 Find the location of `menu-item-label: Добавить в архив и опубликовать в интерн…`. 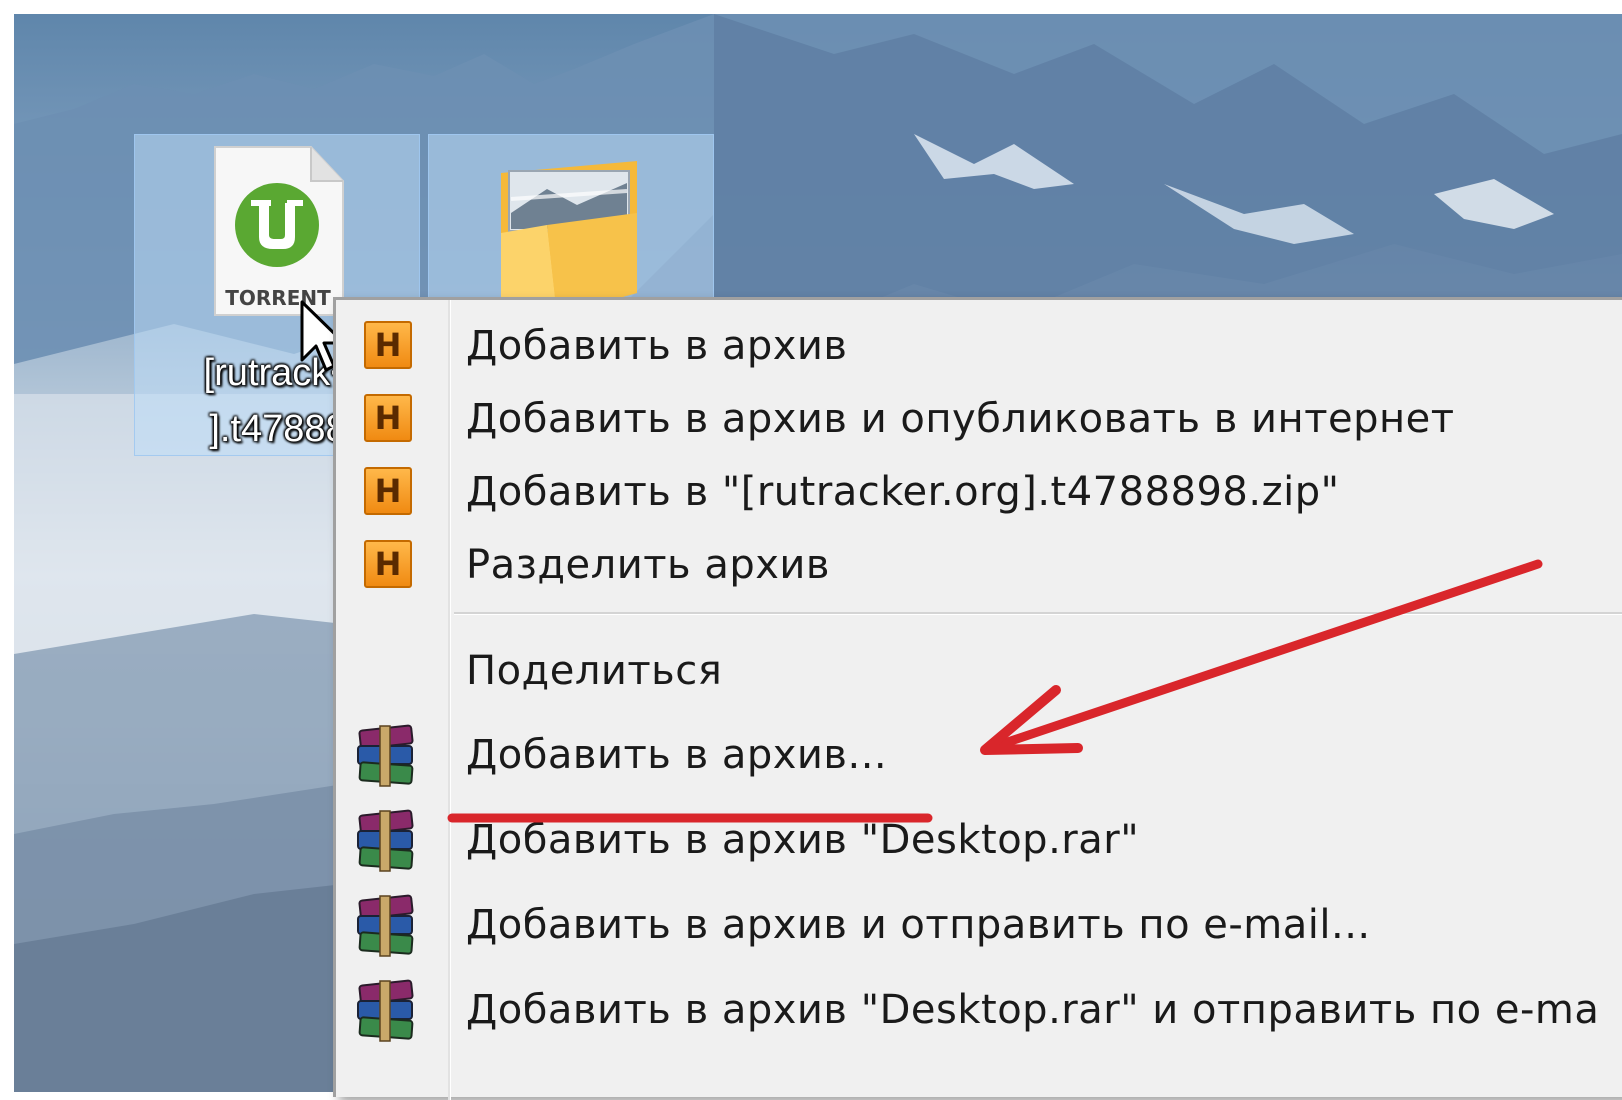

menu-item-label: Добавить в архив и опубликовать в интерн… is located at coordinates (960, 419).